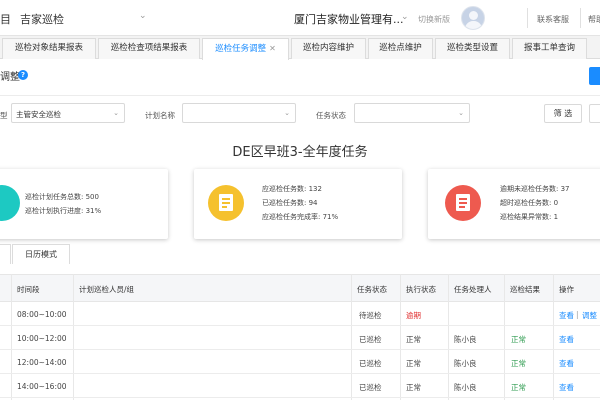  Describe the element at coordinates (38, 114) in the screenshot. I see `select-value: 主管安全巡检` at that location.